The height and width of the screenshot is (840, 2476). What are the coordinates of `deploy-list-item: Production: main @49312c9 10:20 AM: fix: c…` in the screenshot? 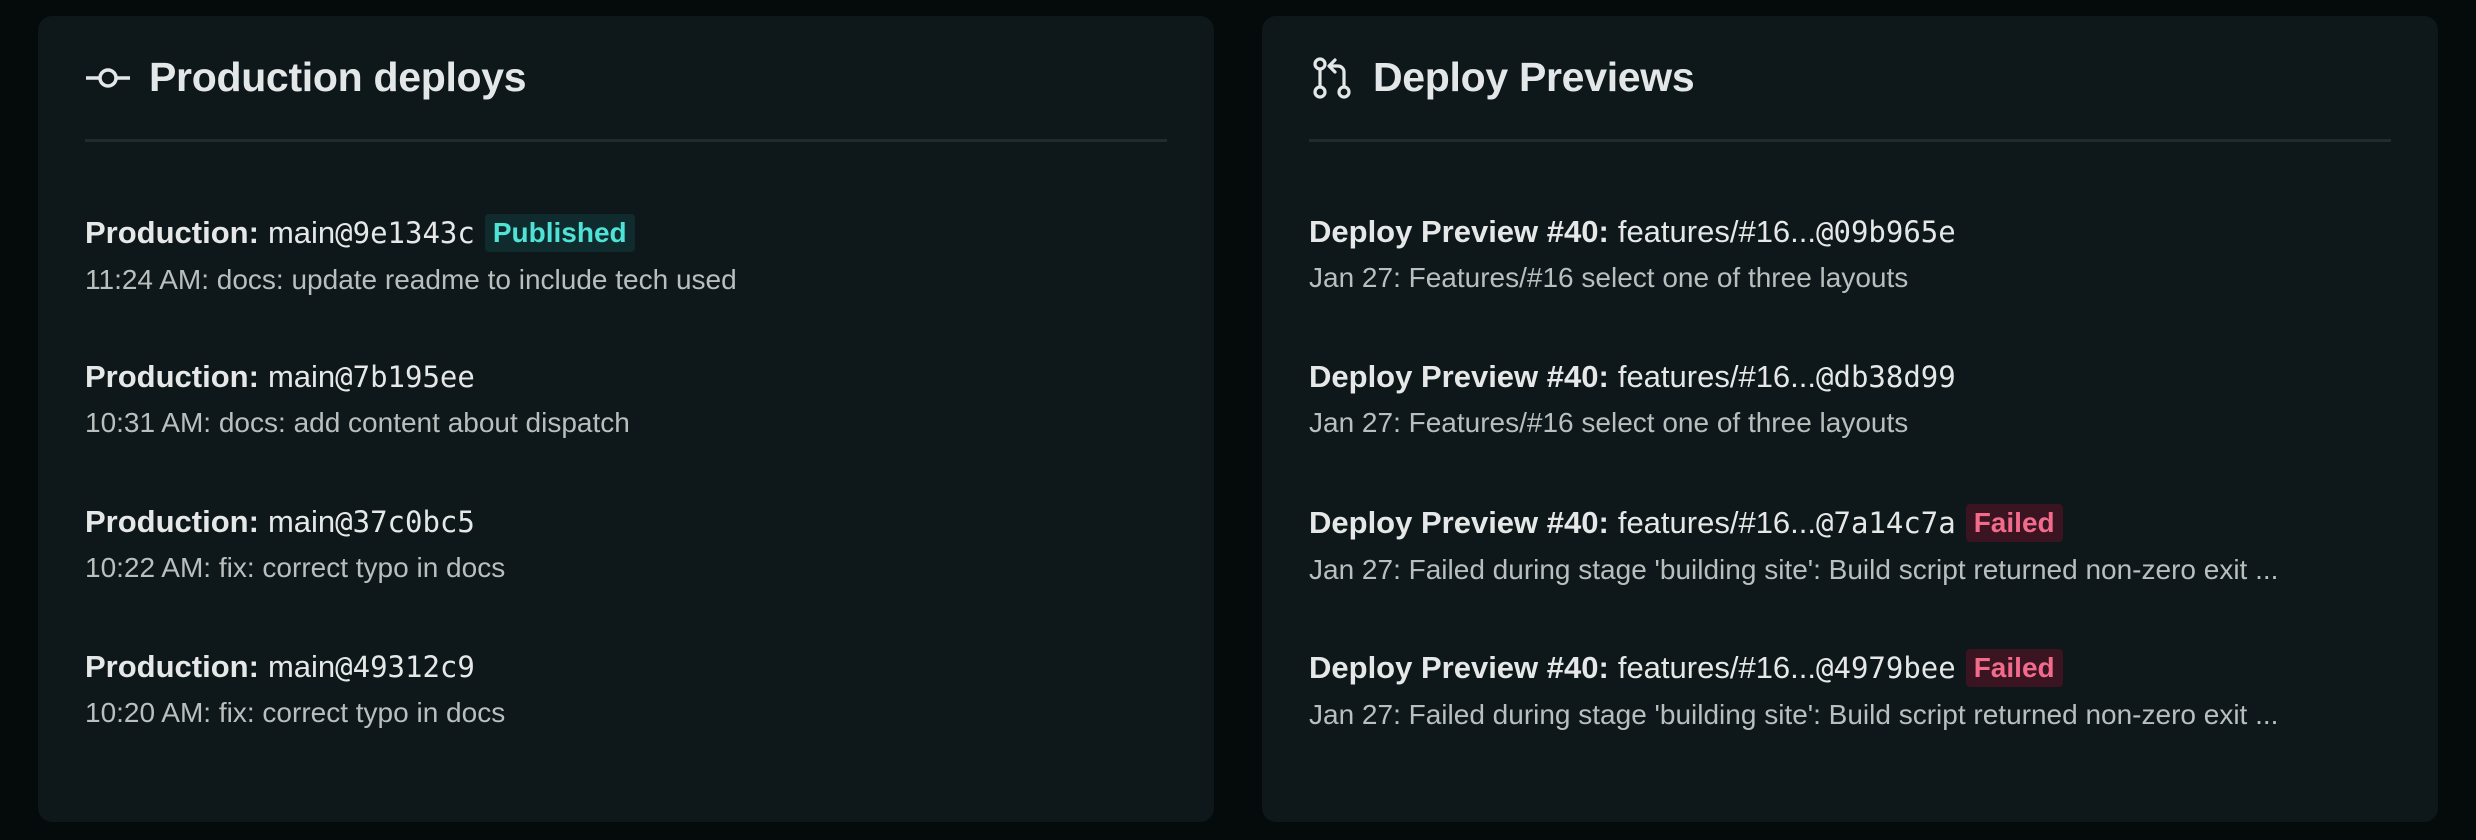 It's located at (626, 685).